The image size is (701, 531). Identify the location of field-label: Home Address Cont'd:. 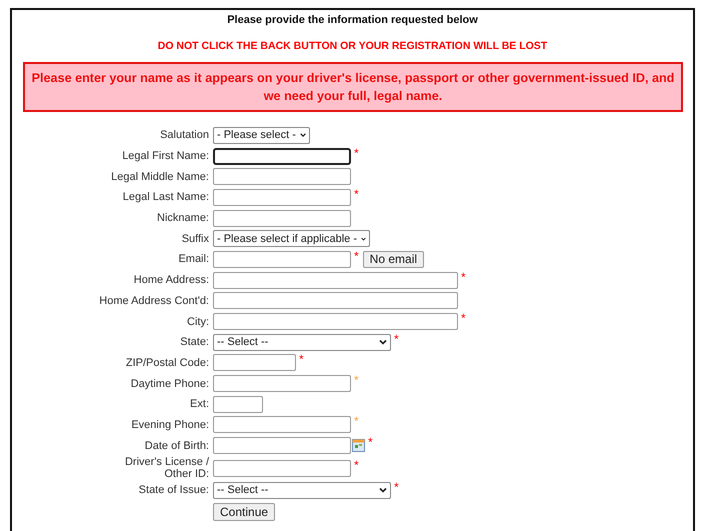
(153, 300).